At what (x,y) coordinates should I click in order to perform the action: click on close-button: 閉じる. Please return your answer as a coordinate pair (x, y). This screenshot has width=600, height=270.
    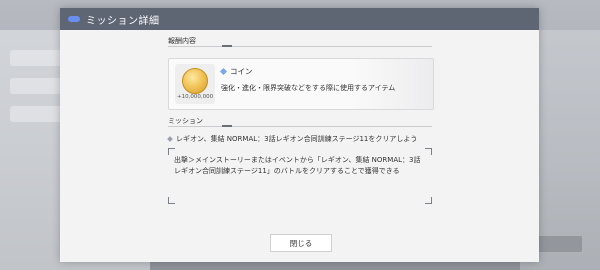
    Looking at the image, I should click on (301, 243).